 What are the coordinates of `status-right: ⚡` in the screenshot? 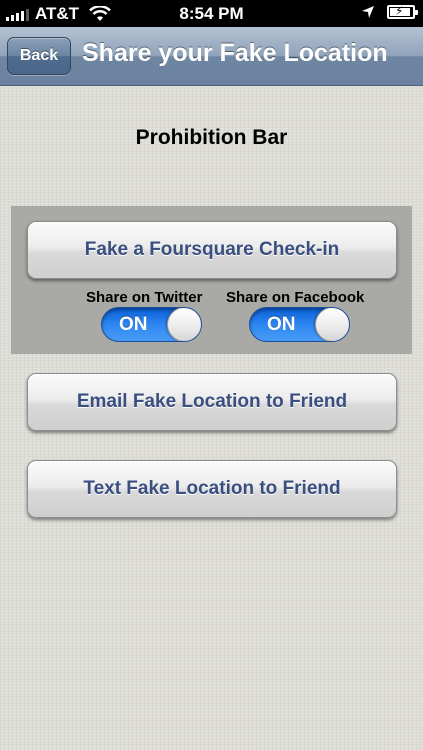 It's located at (389, 11).